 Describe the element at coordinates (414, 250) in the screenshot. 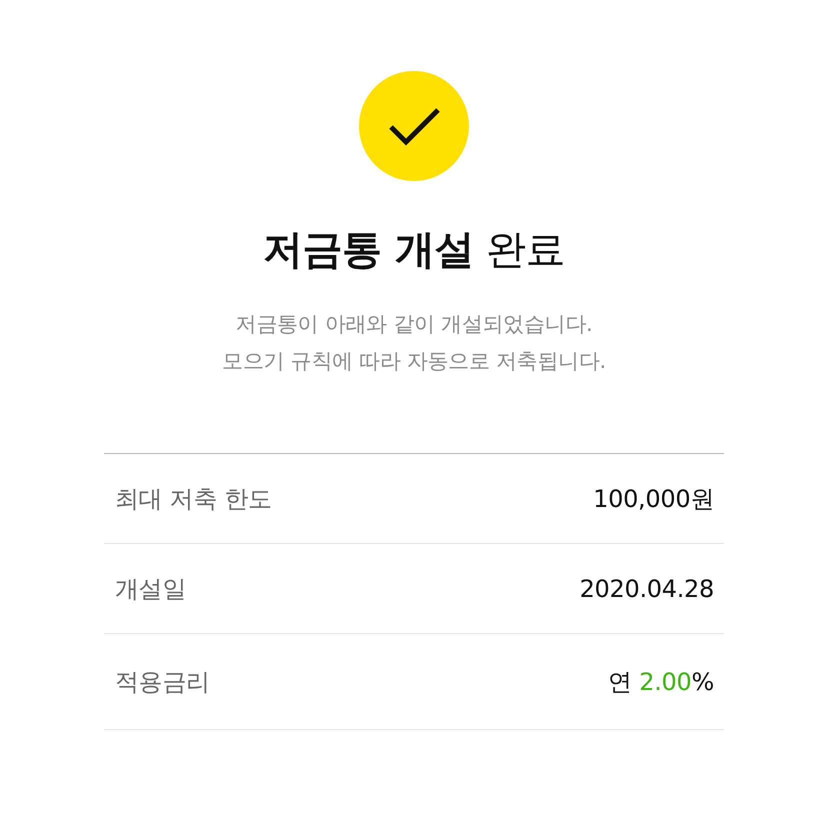

I see `page-title: 저금통 개설 완료` at that location.